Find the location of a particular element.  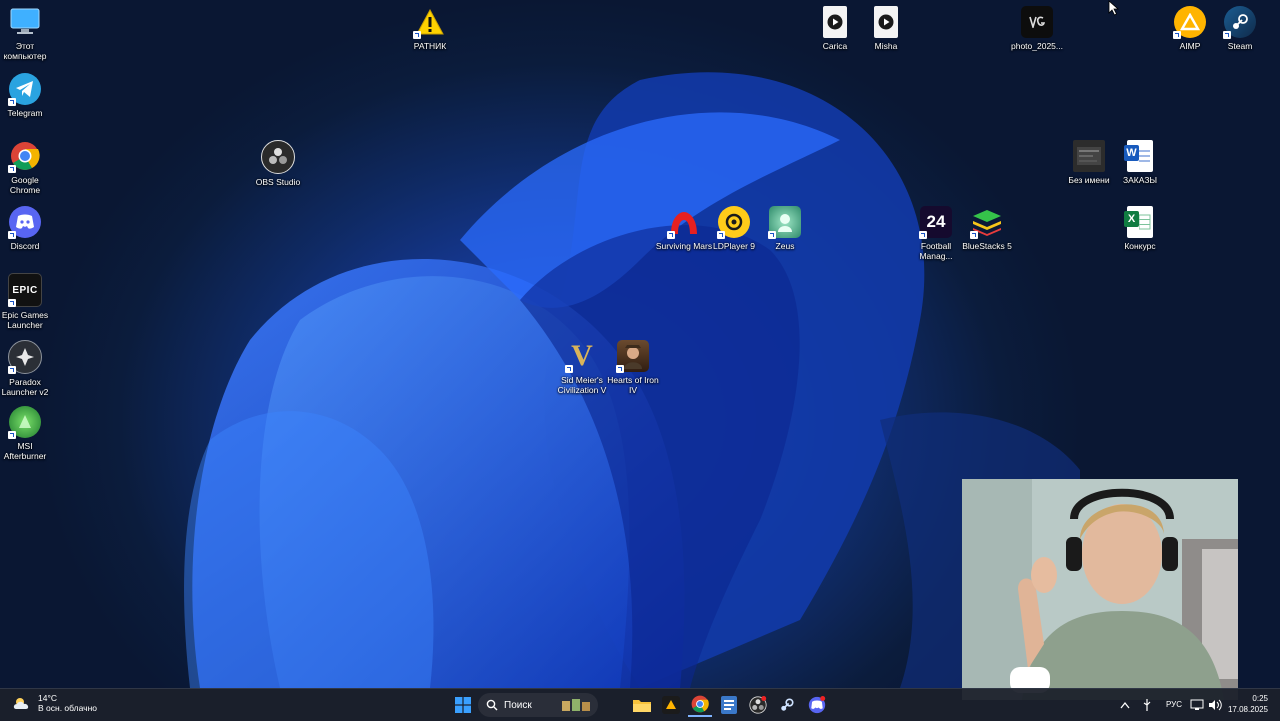

aimp-icon is located at coordinates (1189, 22).